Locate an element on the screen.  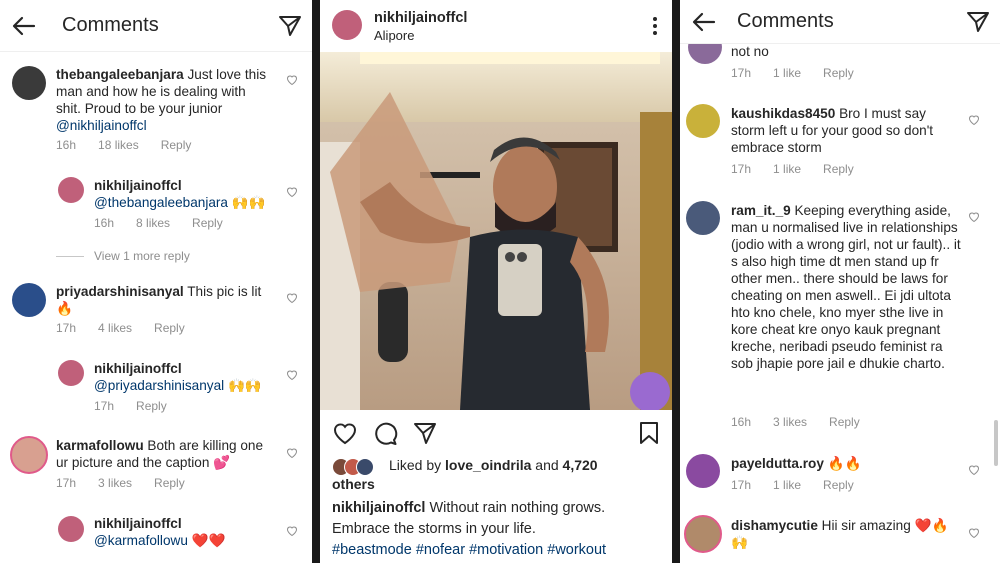
post-location: Alipore is located at coordinates (394, 35).